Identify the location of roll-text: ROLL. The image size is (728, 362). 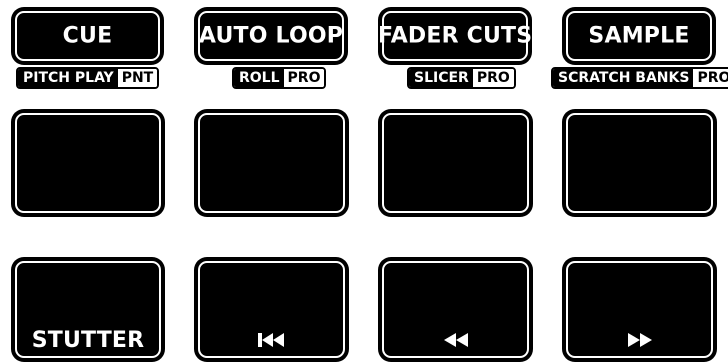
(259, 78).